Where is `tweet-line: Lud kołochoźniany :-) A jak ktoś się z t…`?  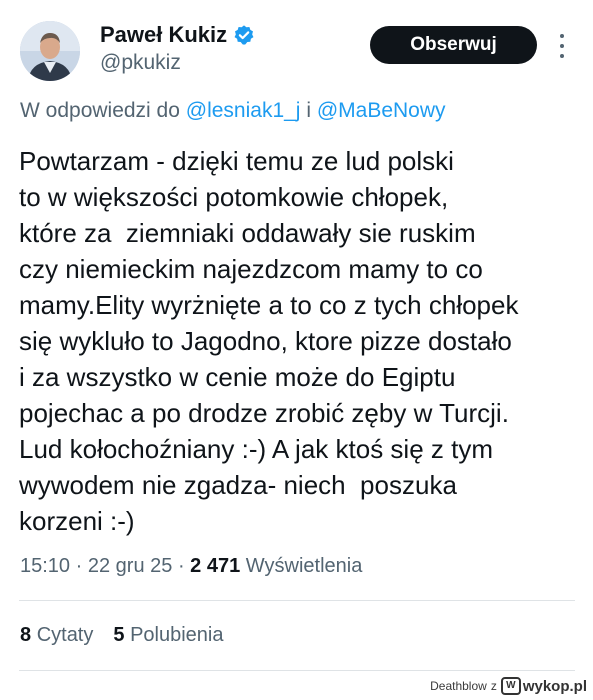
tweet-line: Lud kołochoźniany :-) A jak ktoś się z t… is located at coordinates (256, 449).